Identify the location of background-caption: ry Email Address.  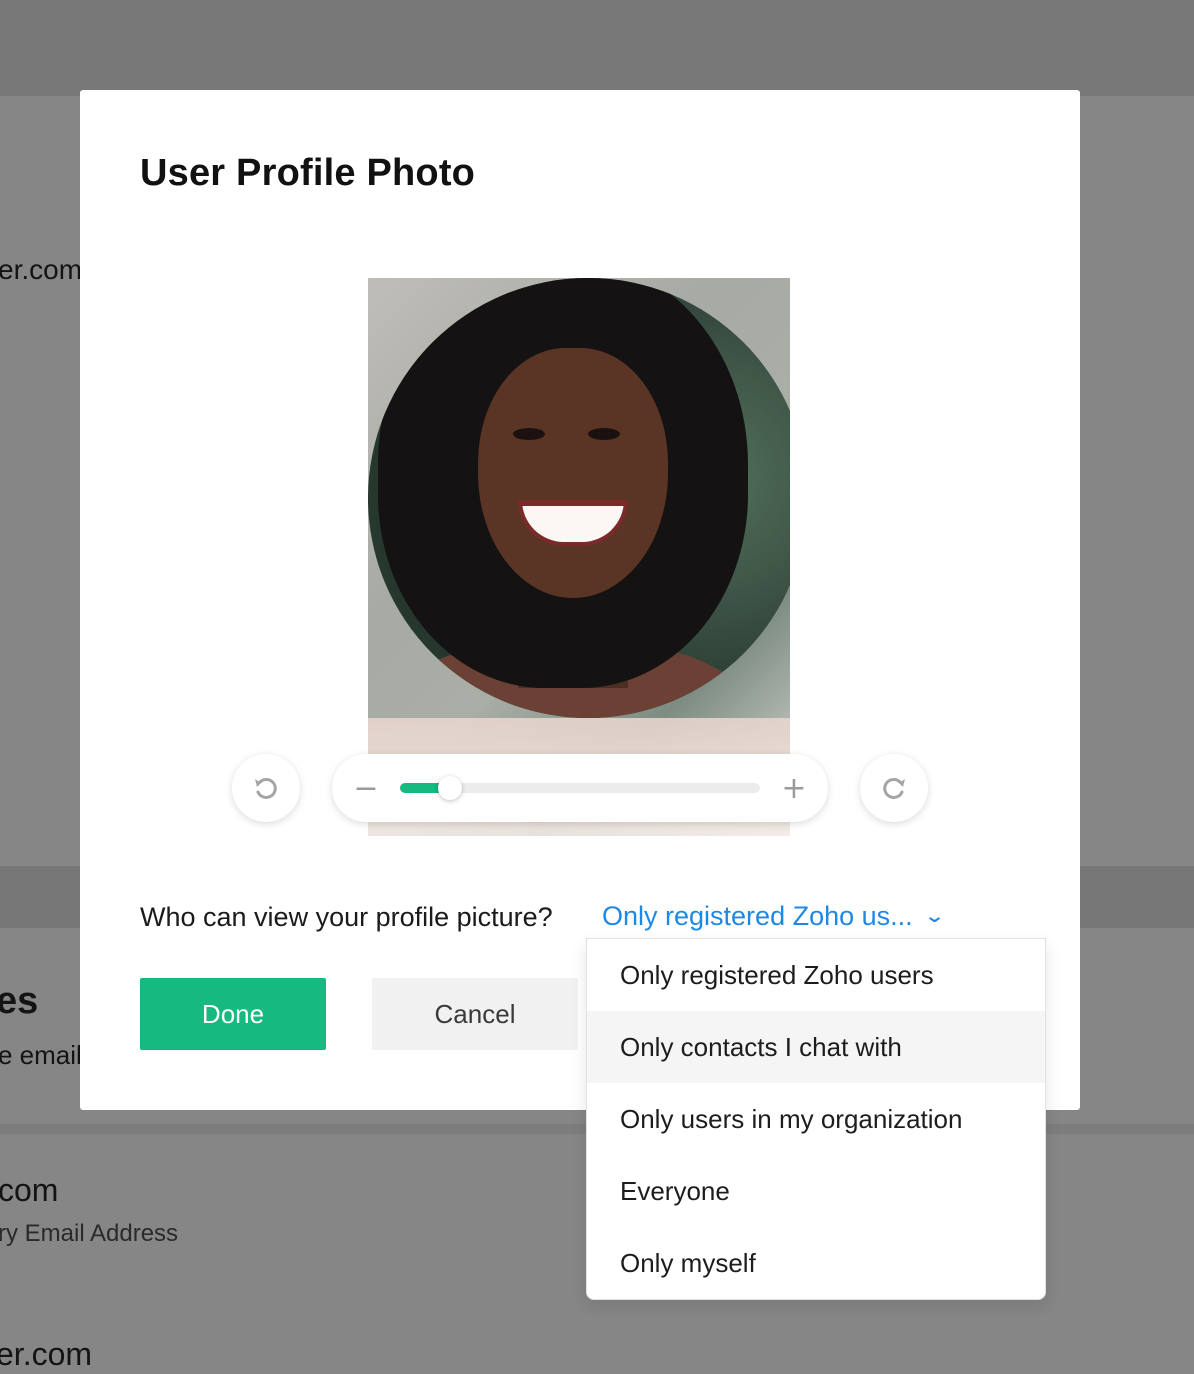
(89, 1233).